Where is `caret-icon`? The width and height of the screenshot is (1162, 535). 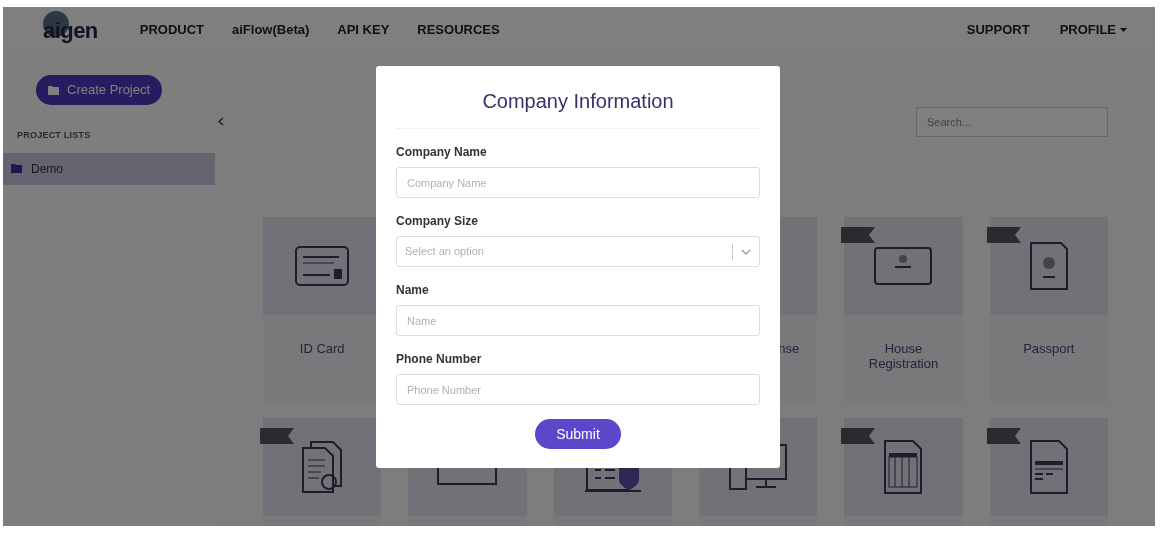 caret-icon is located at coordinates (1123, 30).